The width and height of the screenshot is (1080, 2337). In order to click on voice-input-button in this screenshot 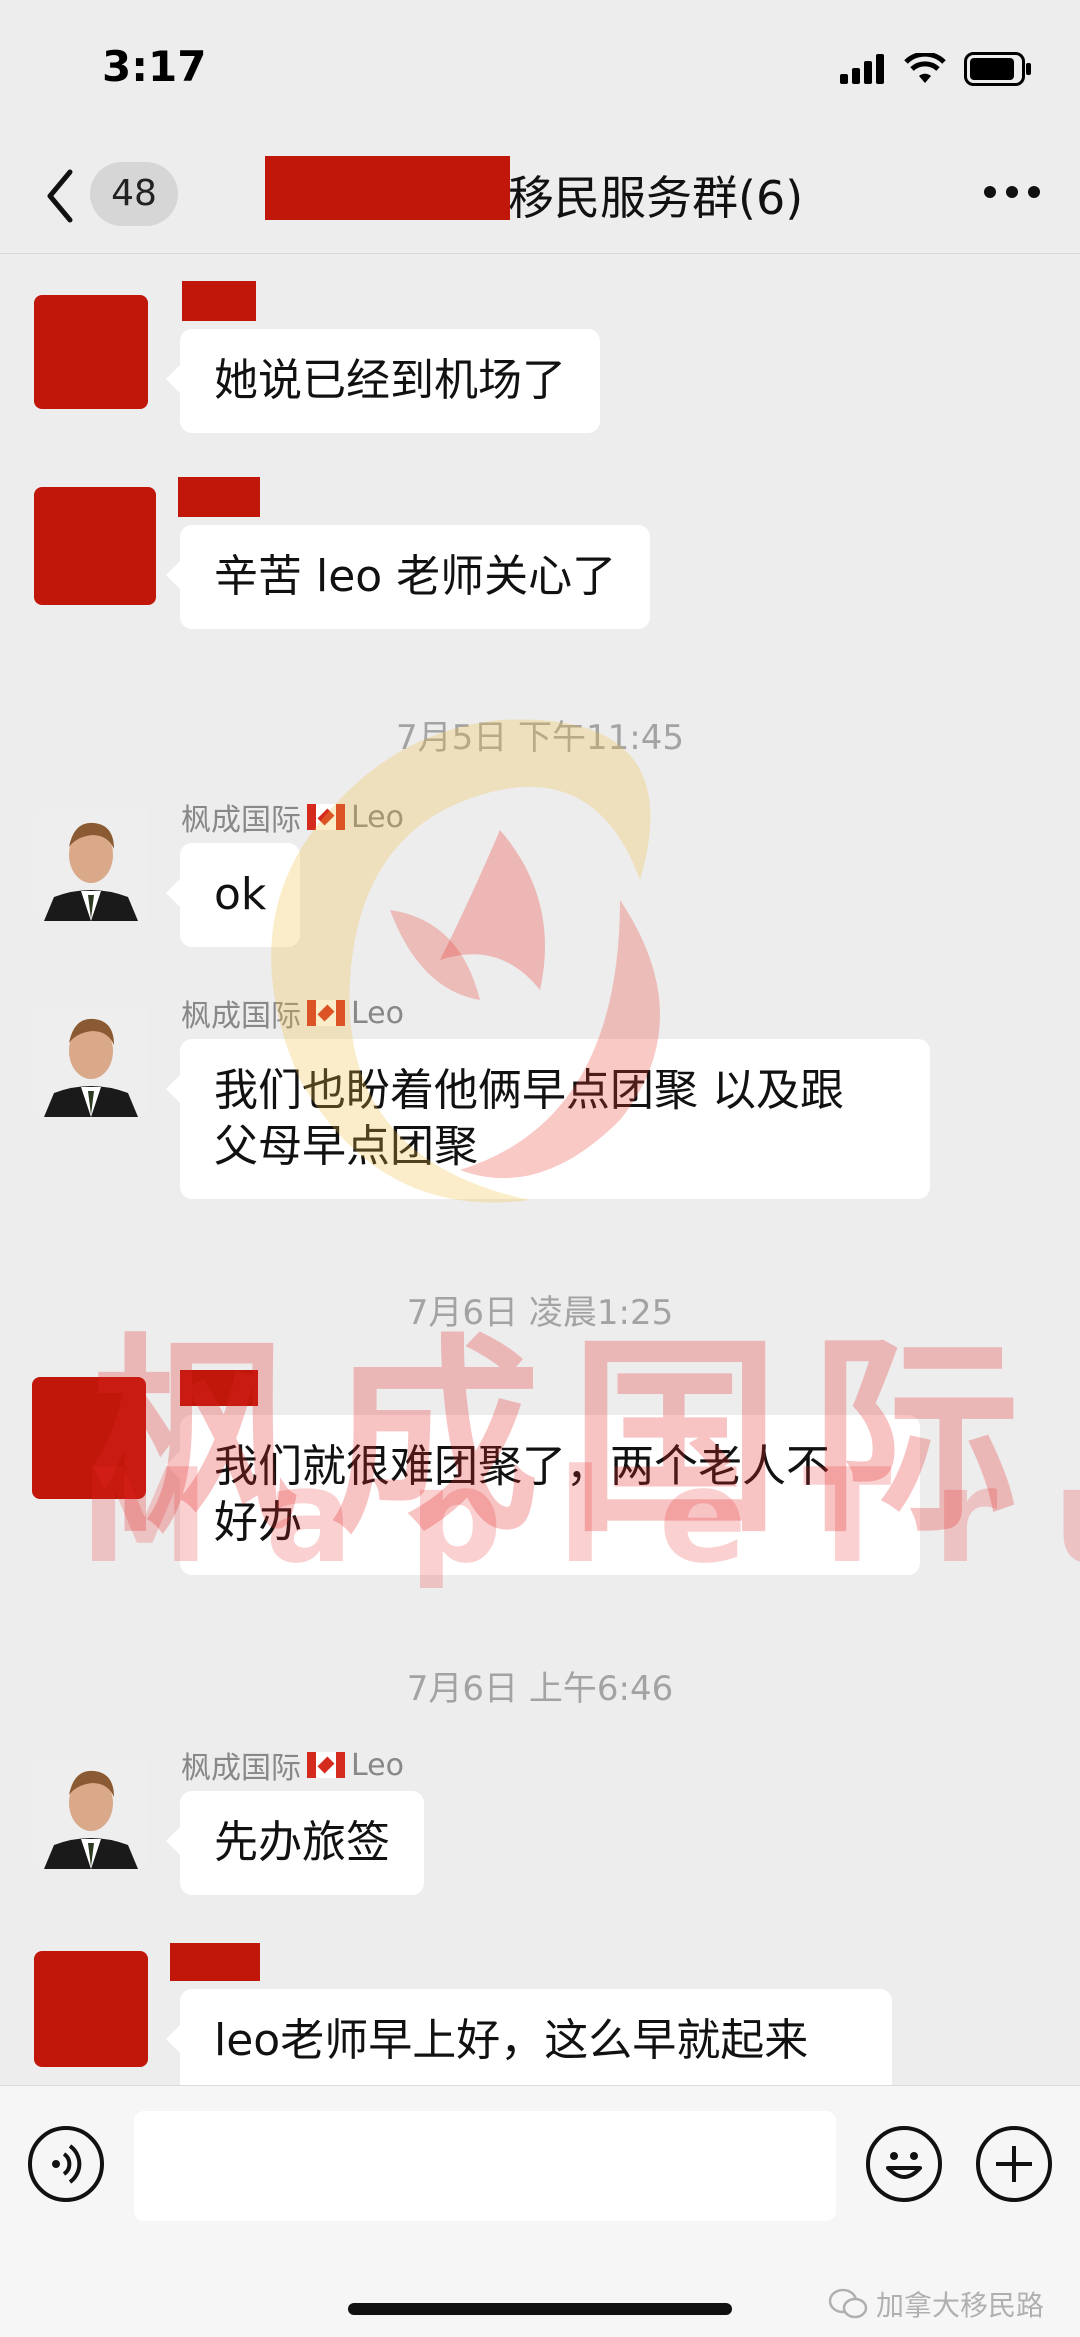, I will do `click(66, 2164)`.